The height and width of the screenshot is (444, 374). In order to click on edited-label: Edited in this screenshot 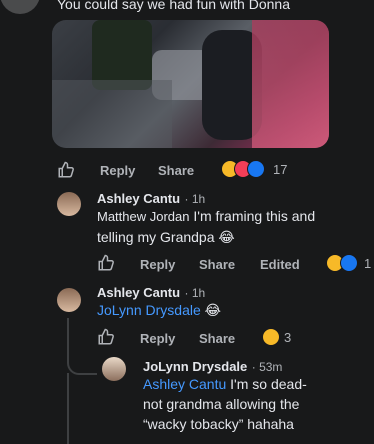, I will do `click(280, 264)`.